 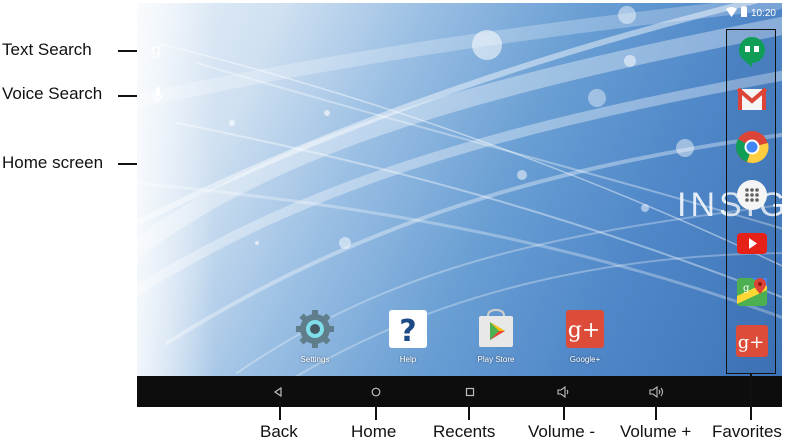 I want to click on back-leader, so click(x=280, y=411).